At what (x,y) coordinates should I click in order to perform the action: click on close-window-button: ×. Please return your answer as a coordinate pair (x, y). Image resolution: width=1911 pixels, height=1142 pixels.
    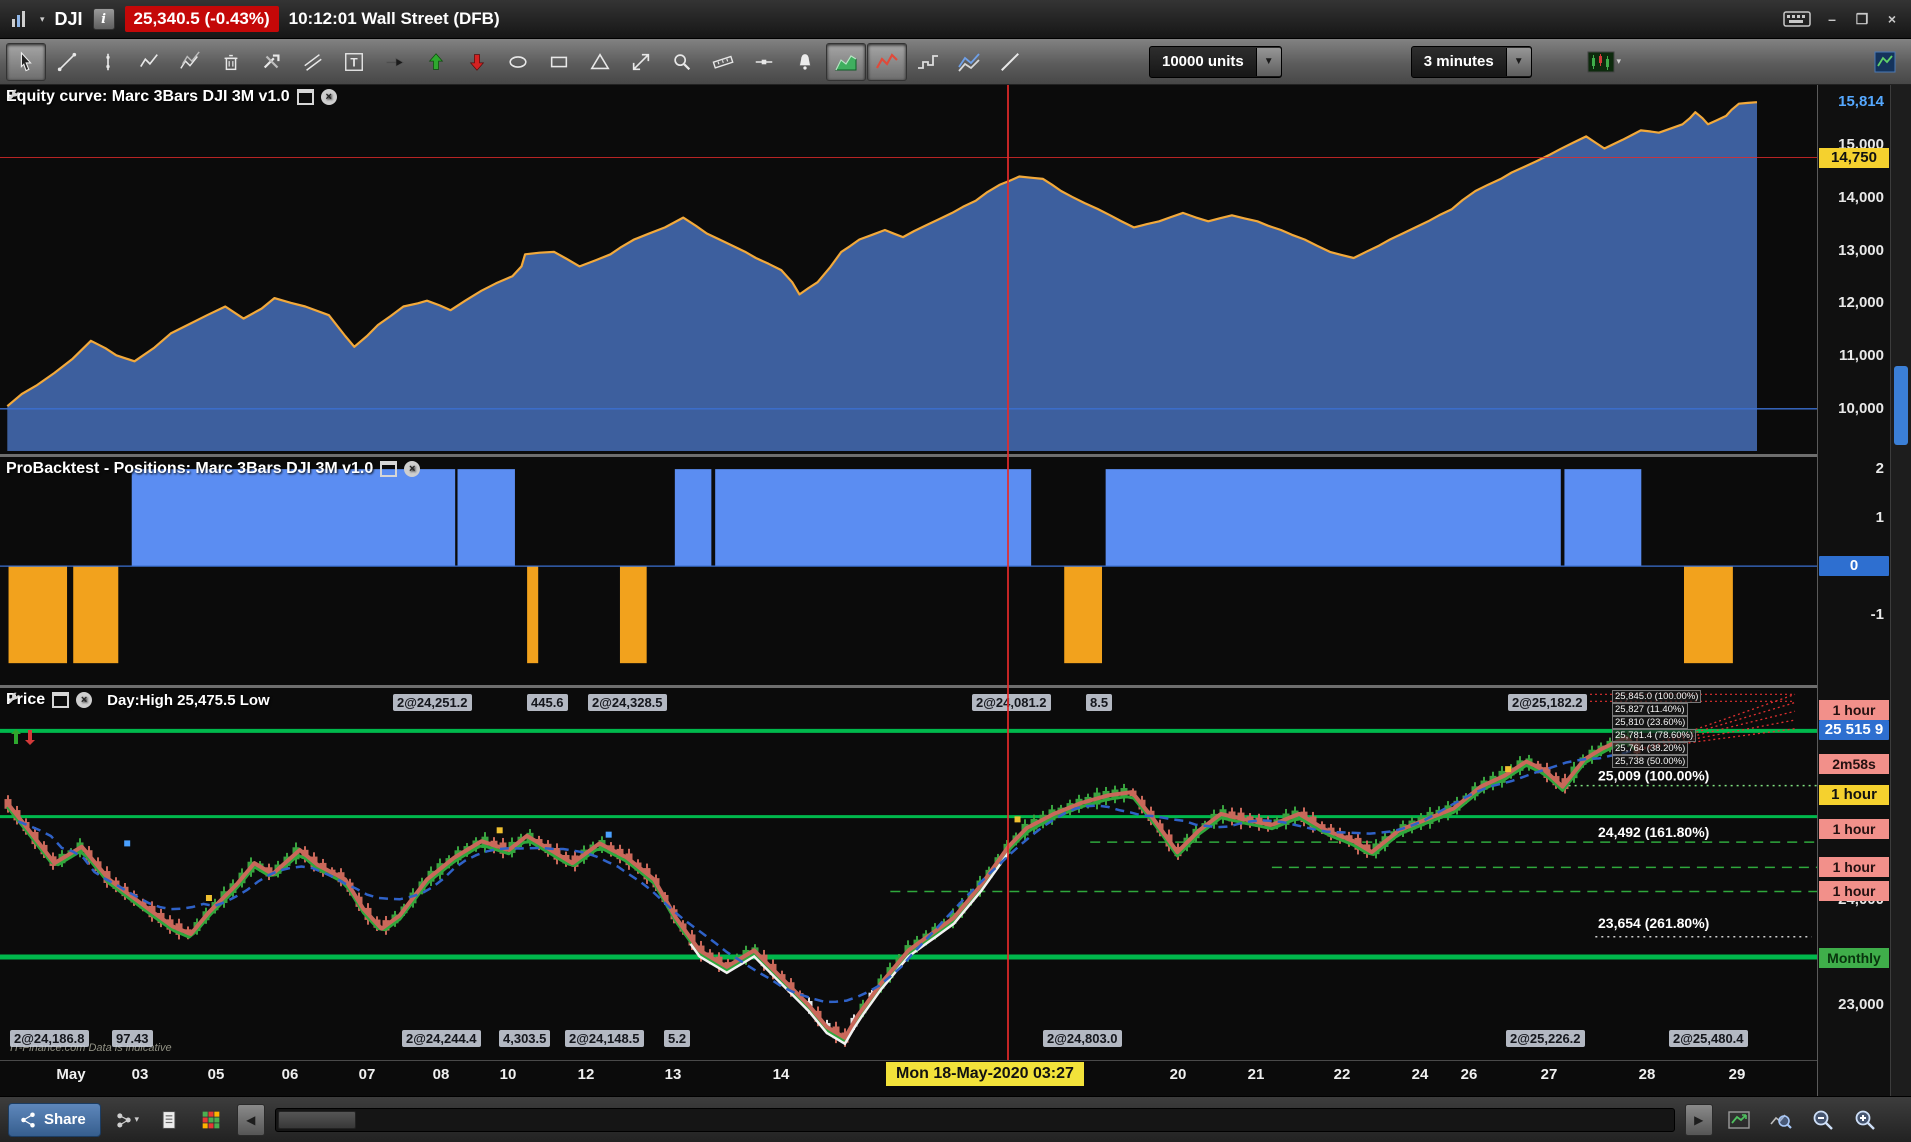
    Looking at the image, I should click on (1892, 19).